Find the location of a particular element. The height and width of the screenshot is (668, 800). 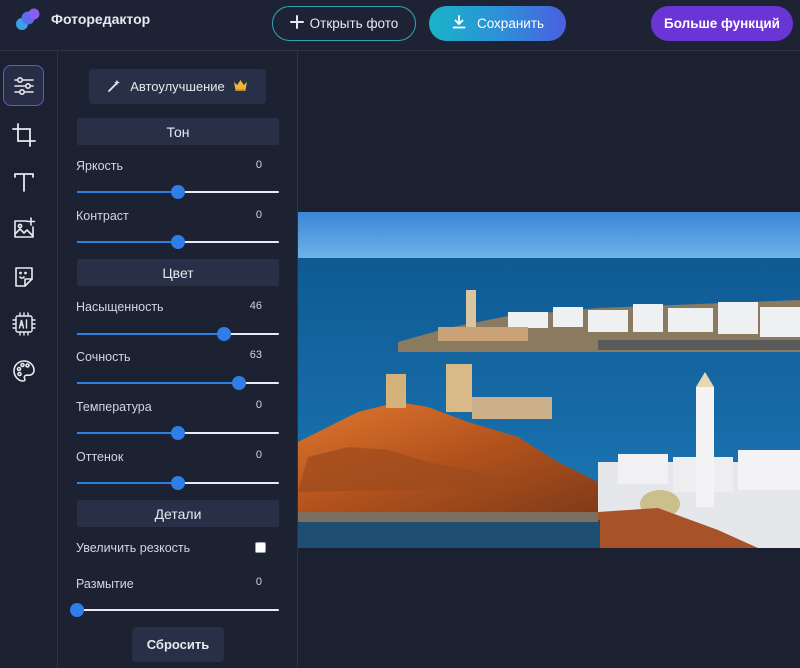

blur-slider is located at coordinates (174, 610).